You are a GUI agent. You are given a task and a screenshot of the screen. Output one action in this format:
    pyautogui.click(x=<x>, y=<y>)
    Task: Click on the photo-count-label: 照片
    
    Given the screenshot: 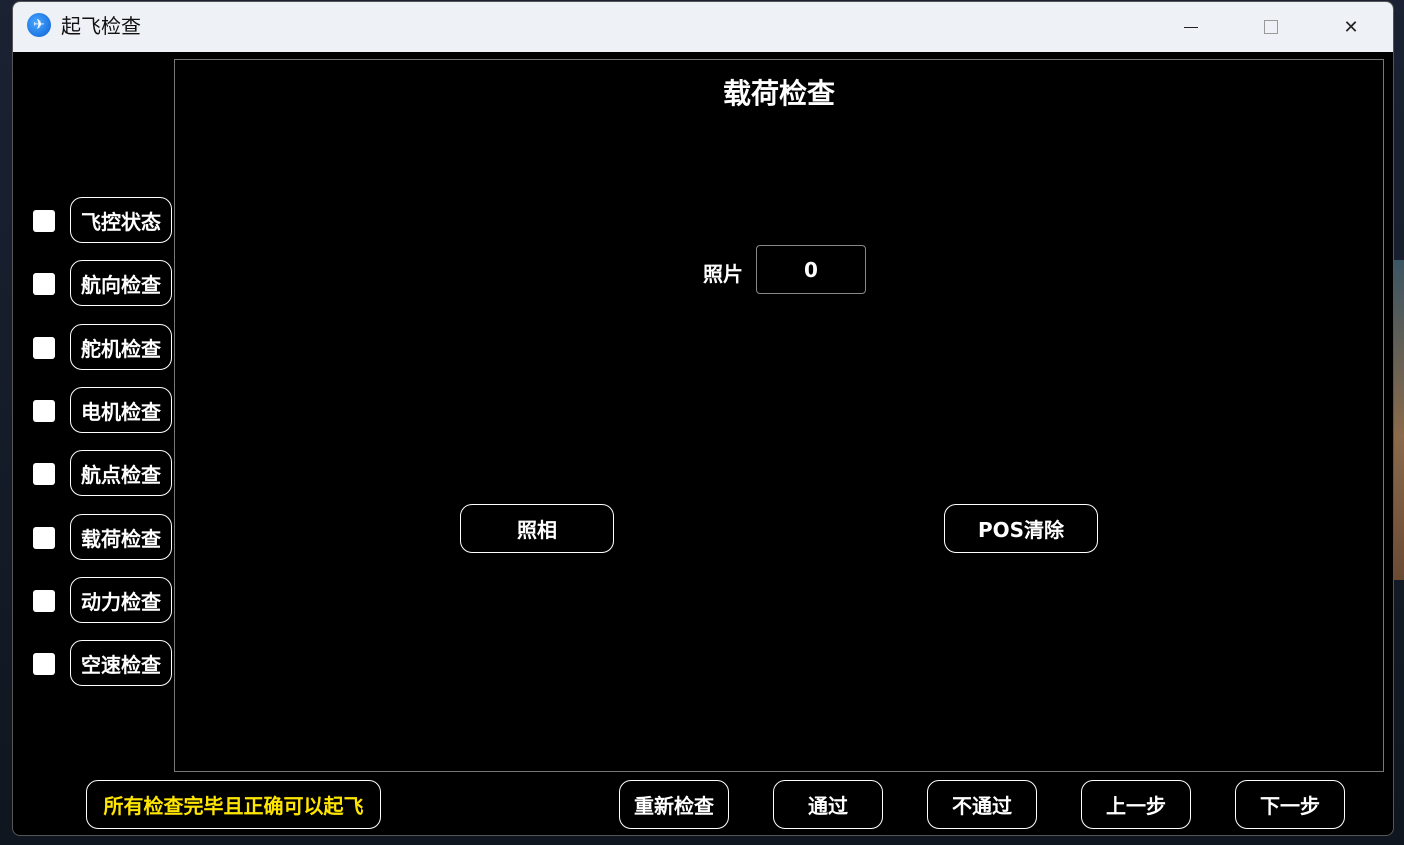 What is the action you would take?
    pyautogui.click(x=723, y=274)
    